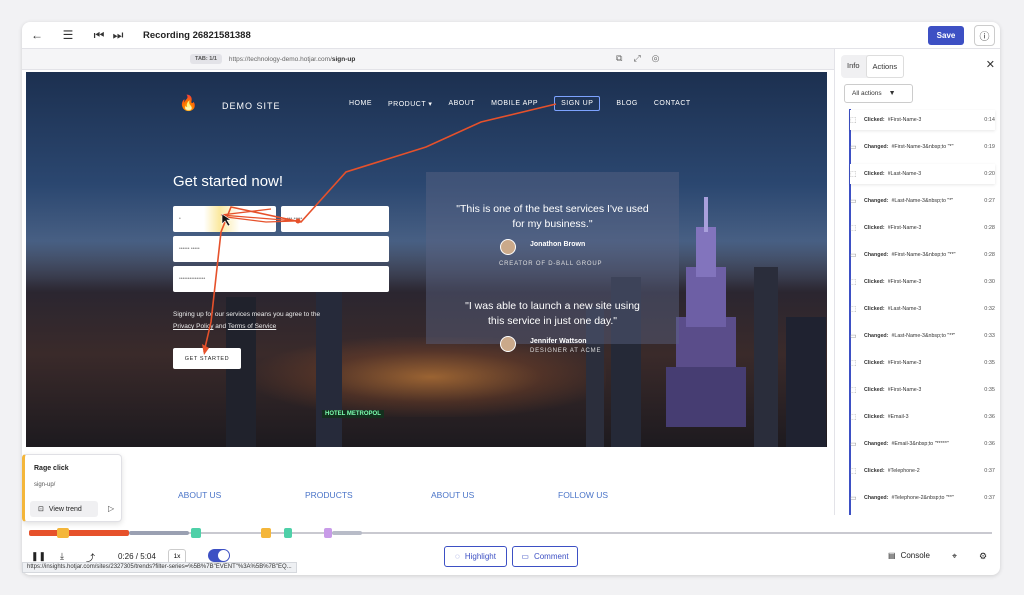 The height and width of the screenshot is (595, 1024). What do you see at coordinates (510, 533) in the screenshot?
I see `timeline` at bounding box center [510, 533].